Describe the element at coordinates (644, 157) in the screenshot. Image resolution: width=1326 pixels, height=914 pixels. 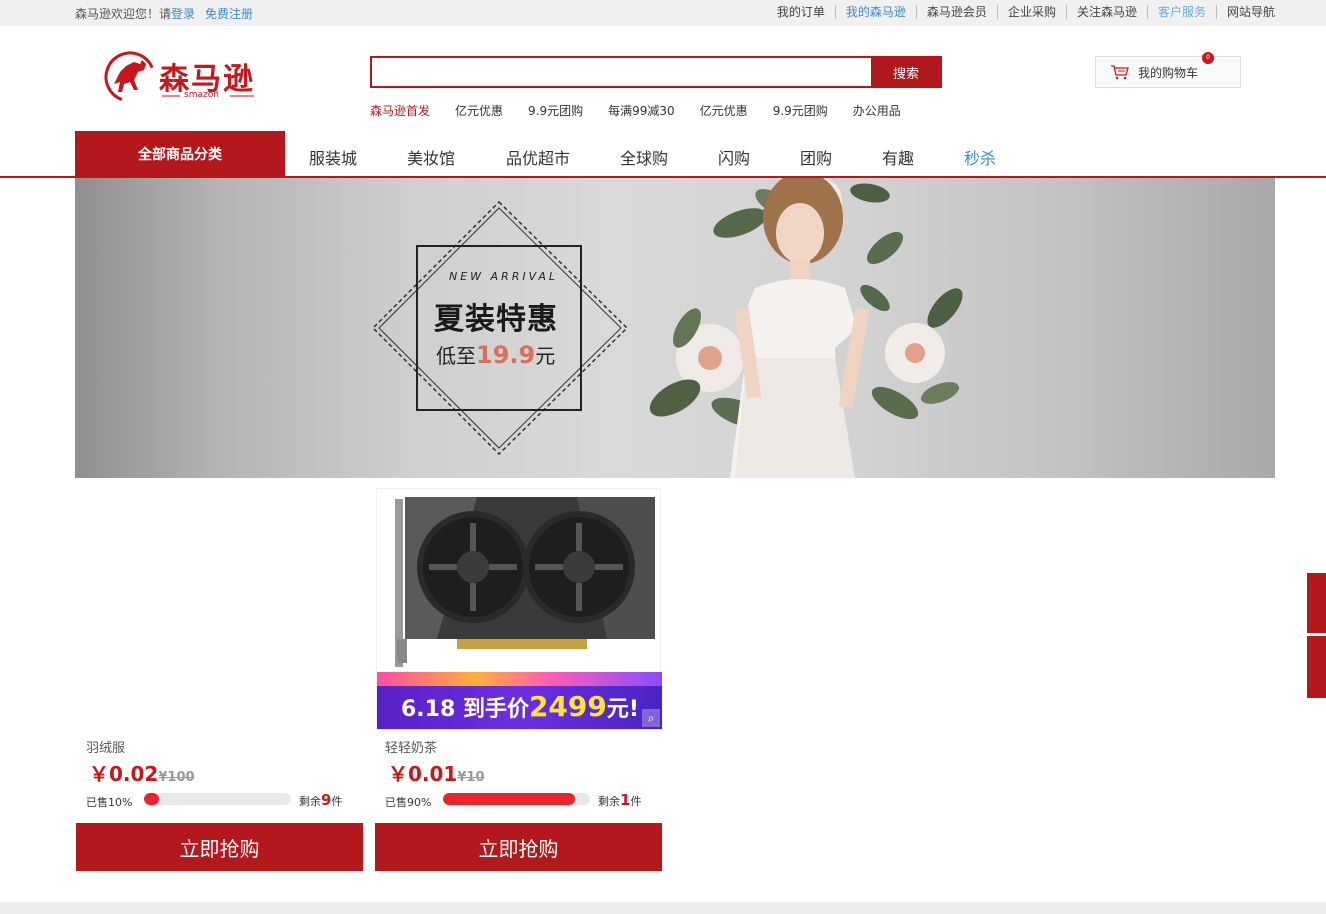
I see `nav-item-global: 全球购` at that location.